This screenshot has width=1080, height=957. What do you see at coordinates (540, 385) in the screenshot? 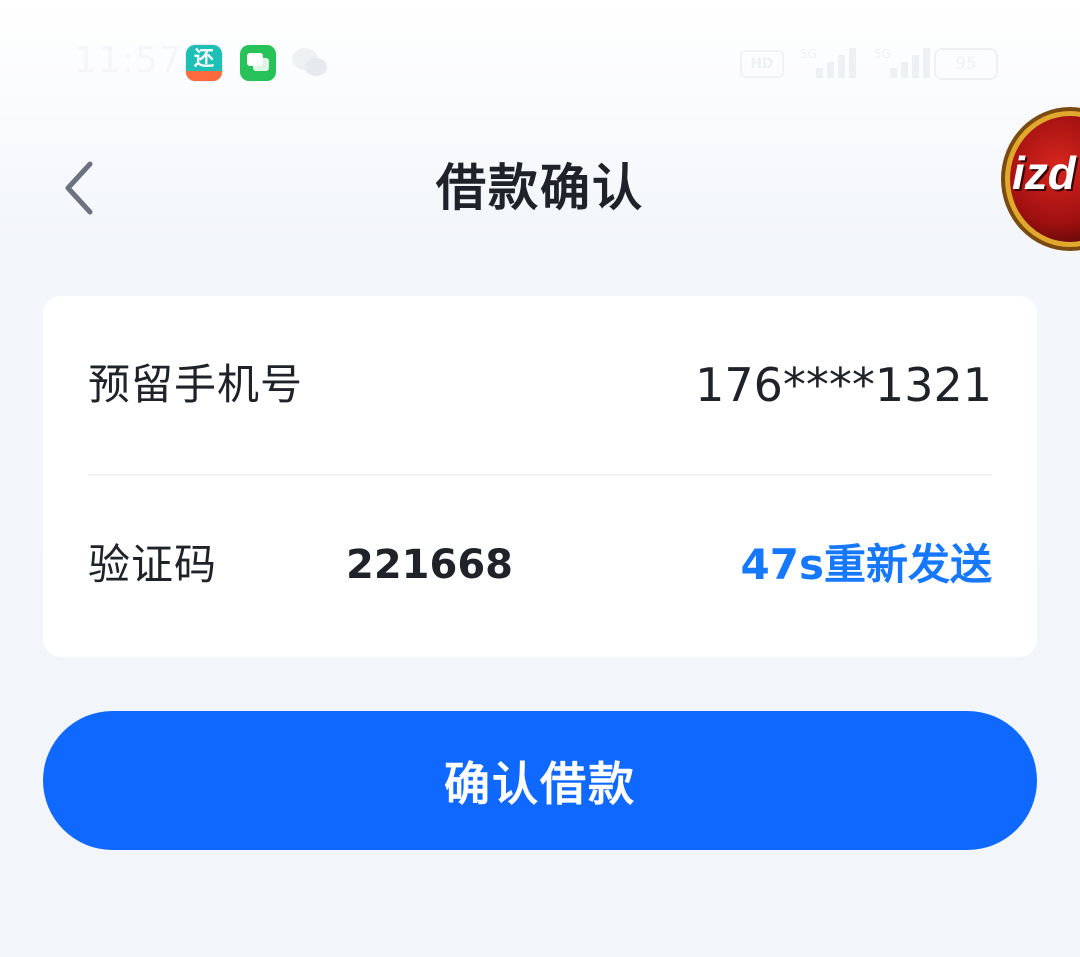
I see `phone-row: 预留手机号 176****1321` at bounding box center [540, 385].